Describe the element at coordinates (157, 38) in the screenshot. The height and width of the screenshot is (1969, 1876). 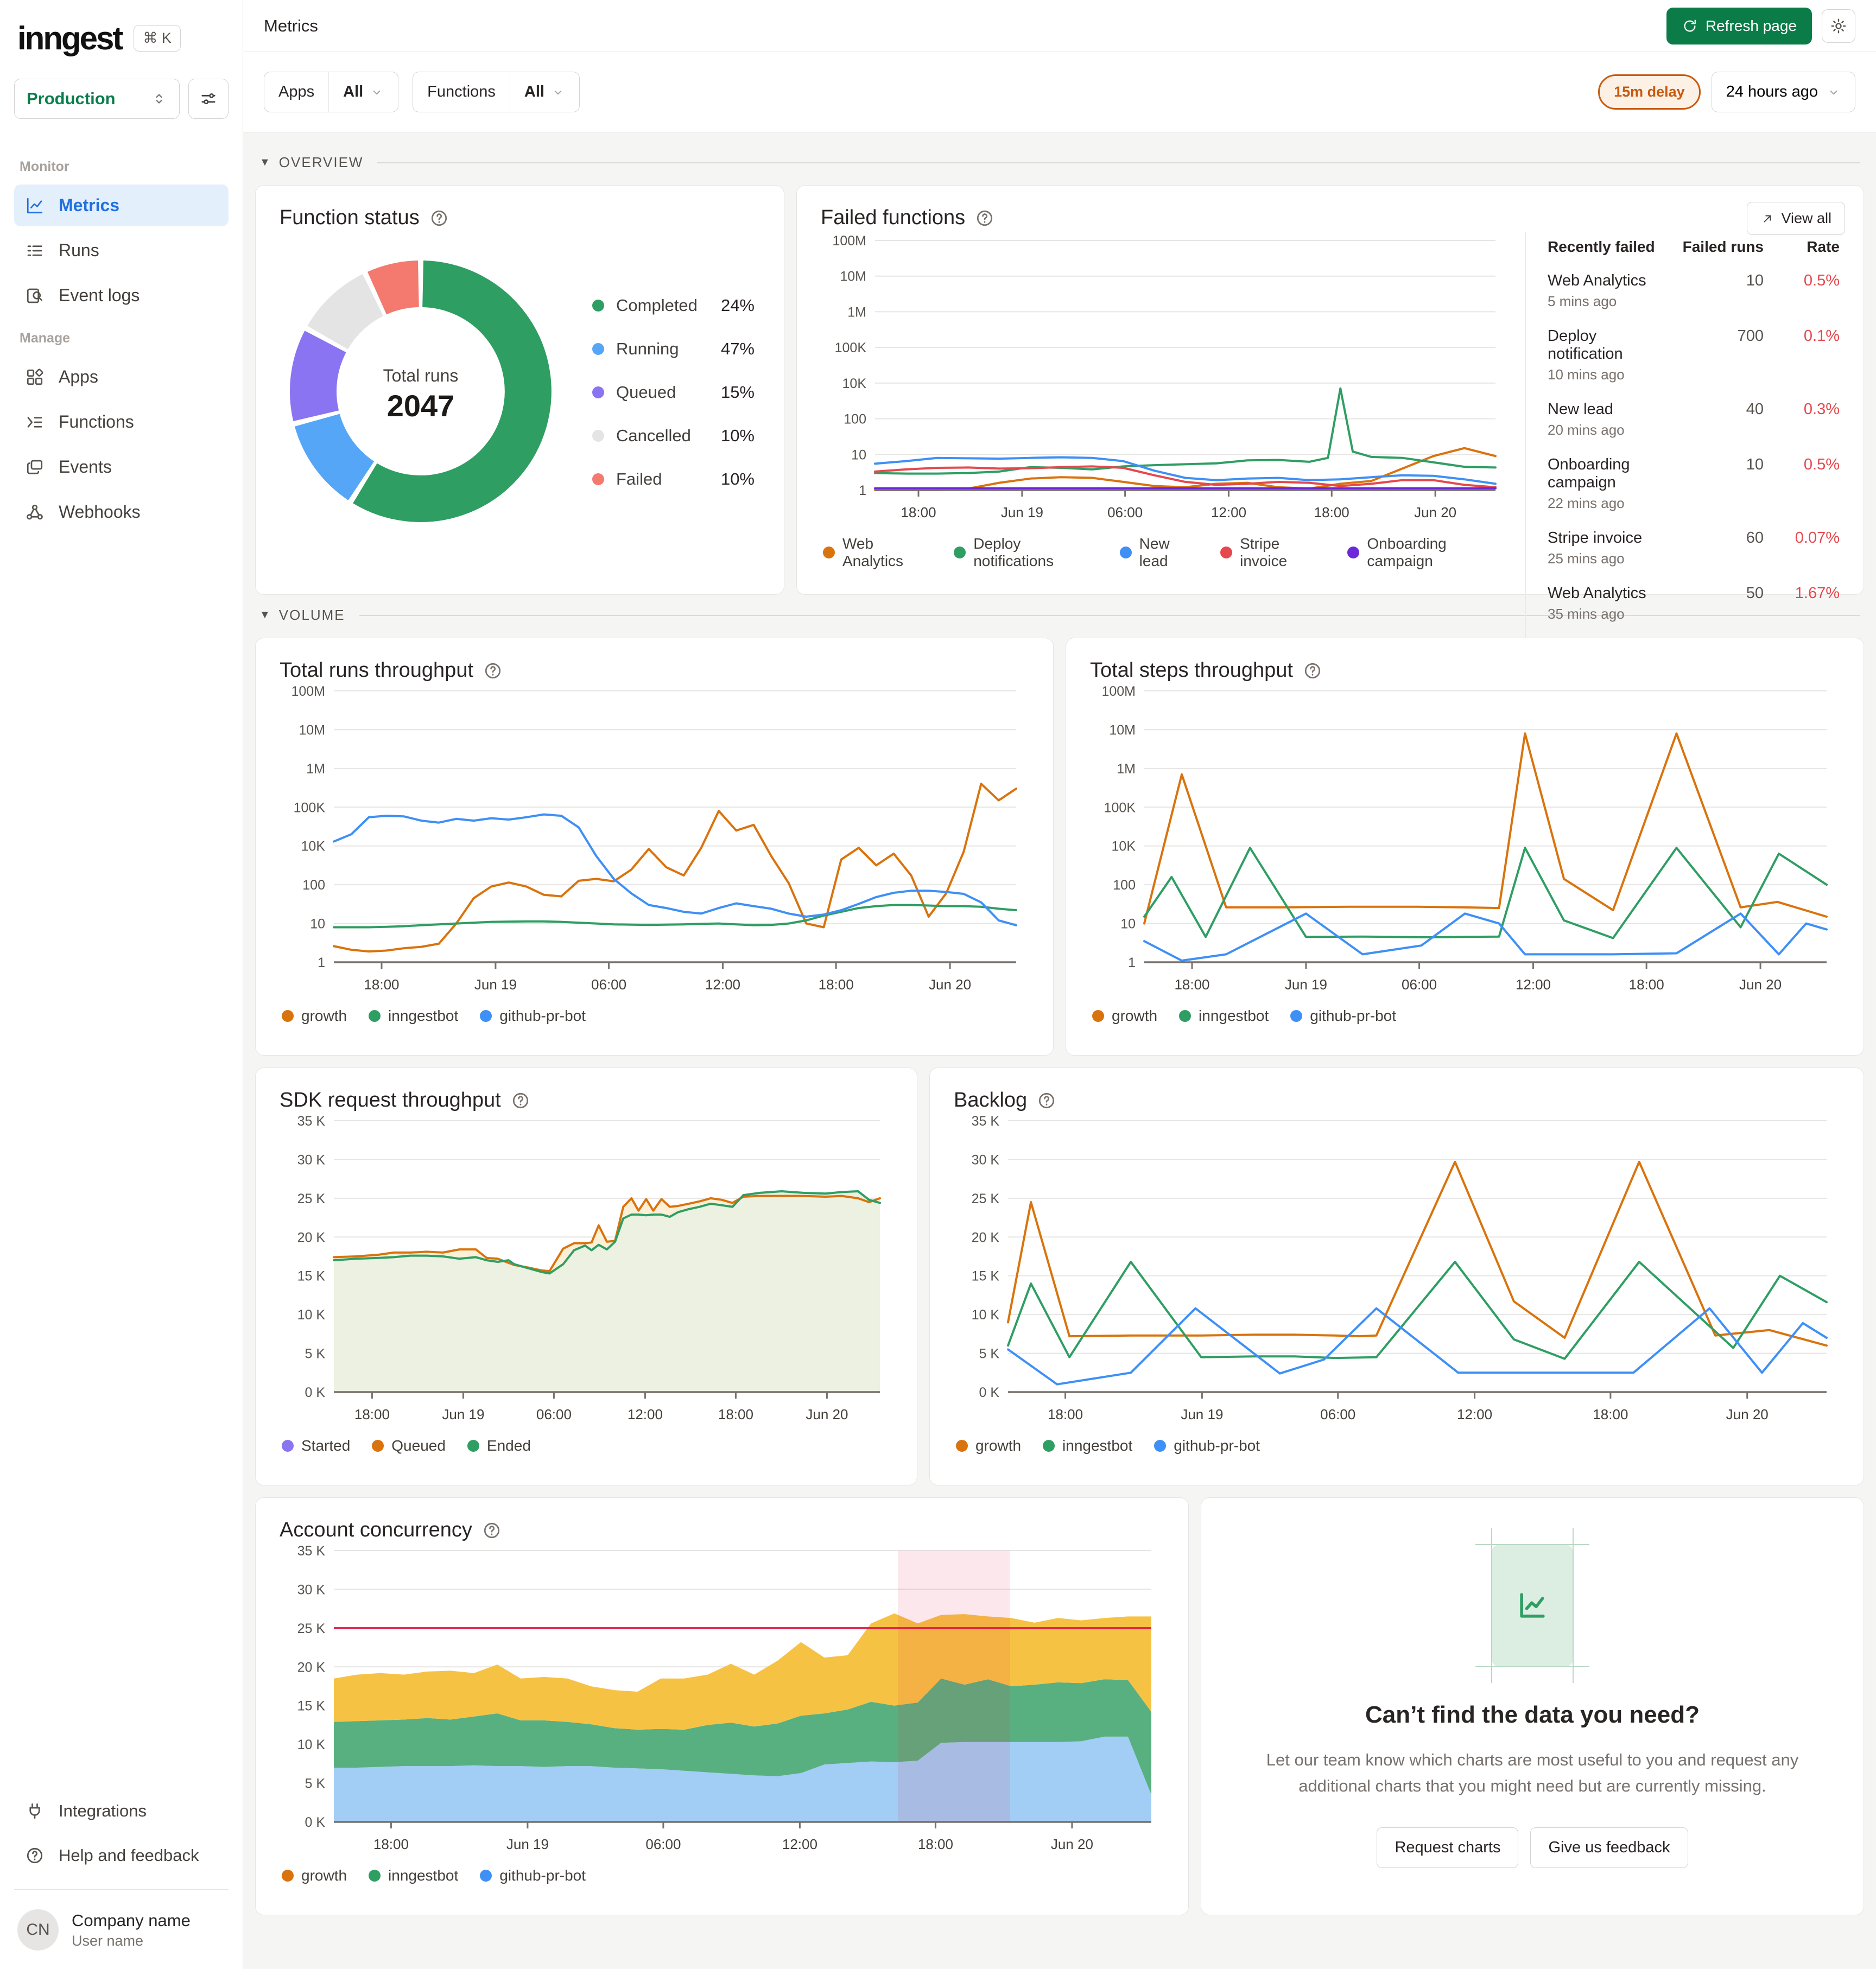
I see `command-k-shortcut: ⌘ K` at that location.